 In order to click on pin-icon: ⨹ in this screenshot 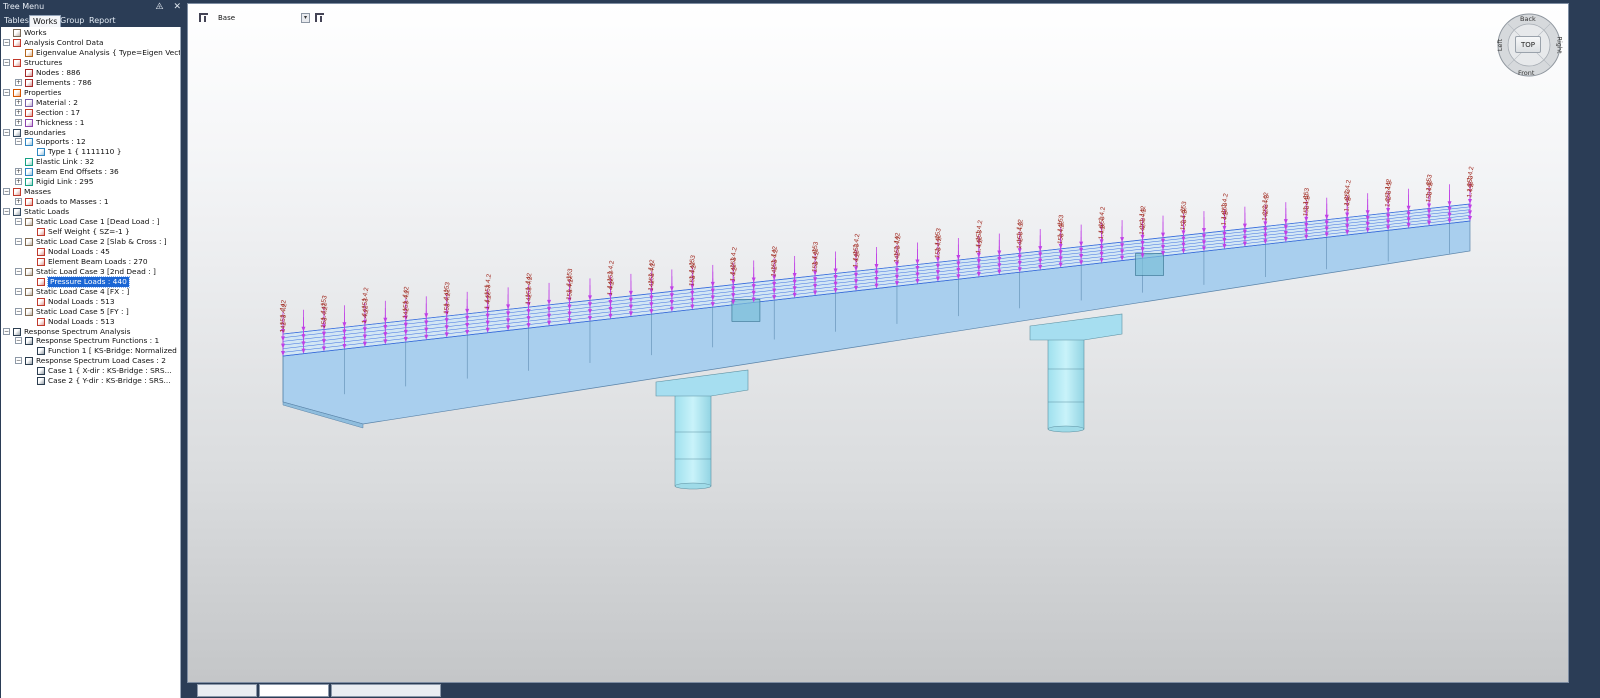, I will do `click(160, 7)`.